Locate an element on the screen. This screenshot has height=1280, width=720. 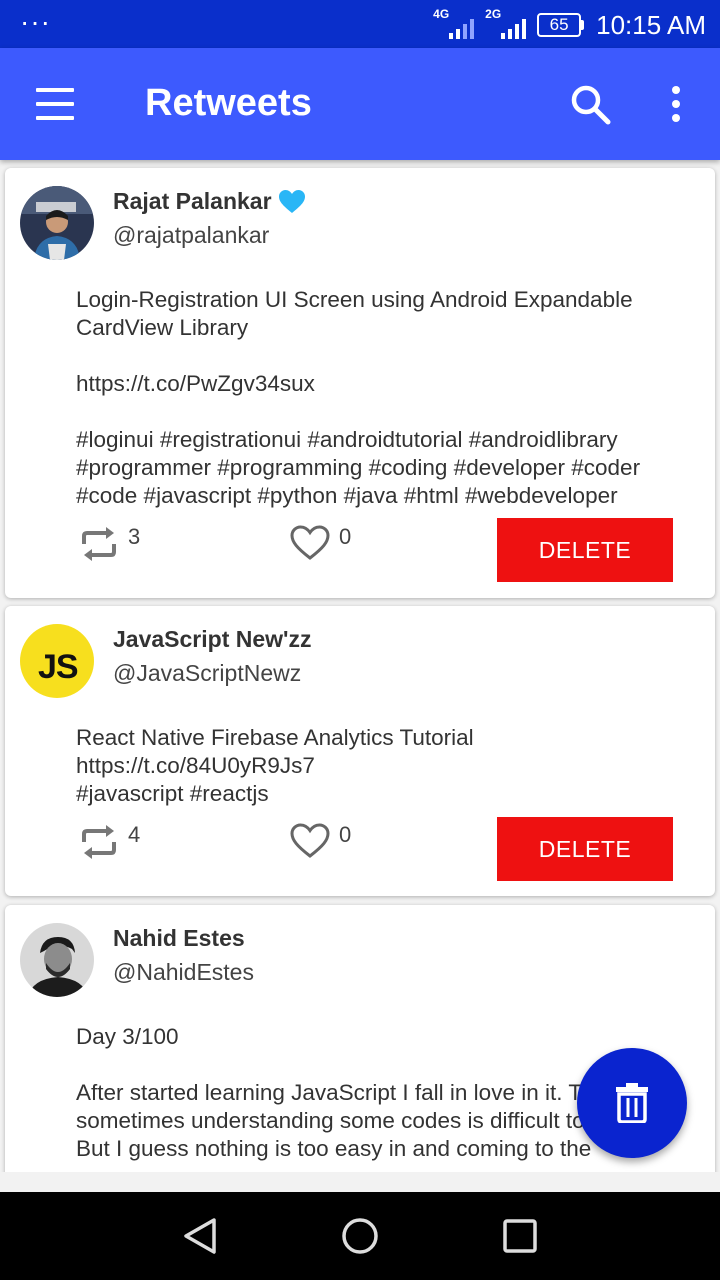
more-vert-icon is located at coordinates (676, 104).